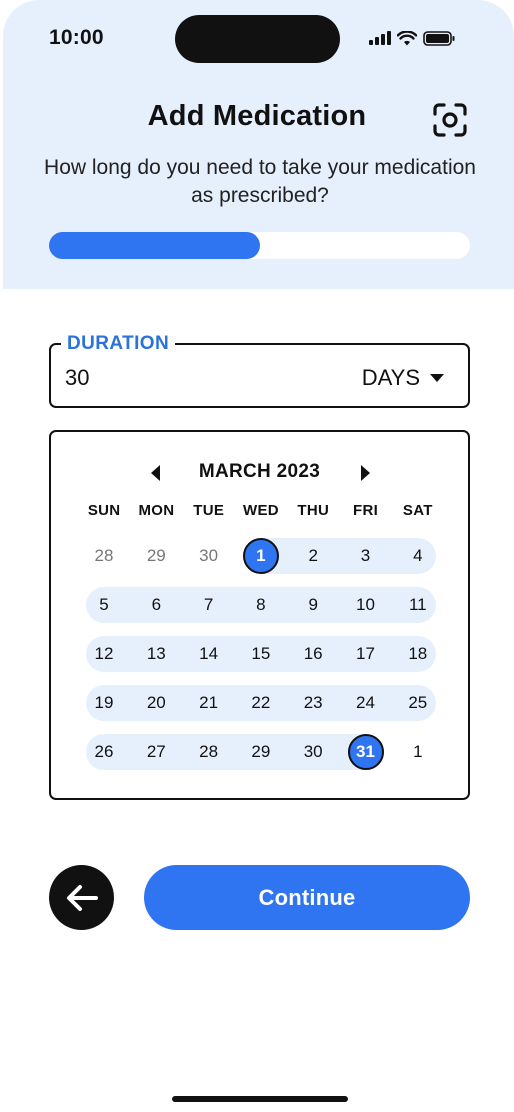  What do you see at coordinates (418, 703) in the screenshot?
I see `calendar-day: 25` at bounding box center [418, 703].